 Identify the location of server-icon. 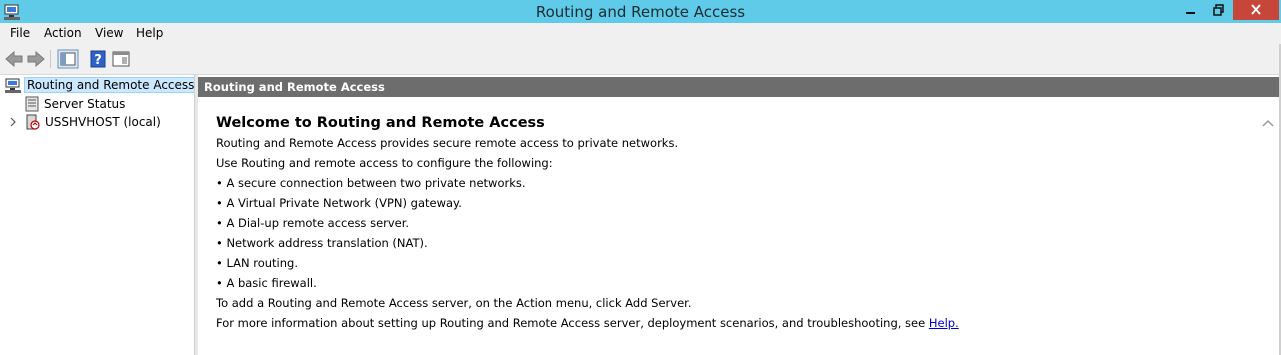
(33, 122).